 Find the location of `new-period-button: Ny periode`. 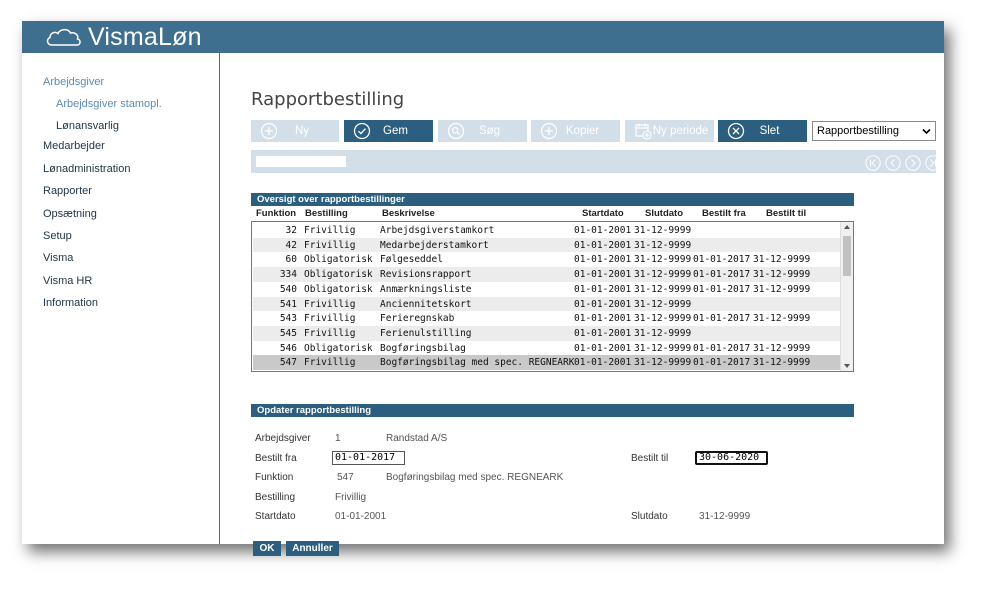

new-period-button: Ny periode is located at coordinates (669, 131).